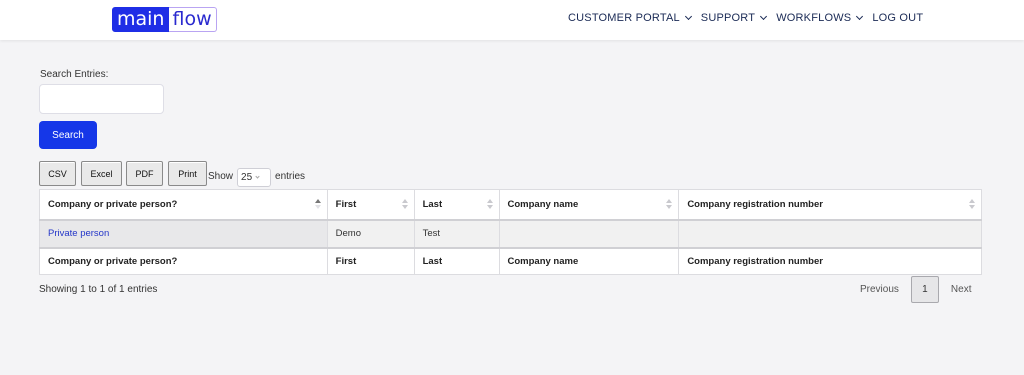 The height and width of the screenshot is (375, 1024). What do you see at coordinates (543, 204) in the screenshot?
I see `column-header-label: Company name` at bounding box center [543, 204].